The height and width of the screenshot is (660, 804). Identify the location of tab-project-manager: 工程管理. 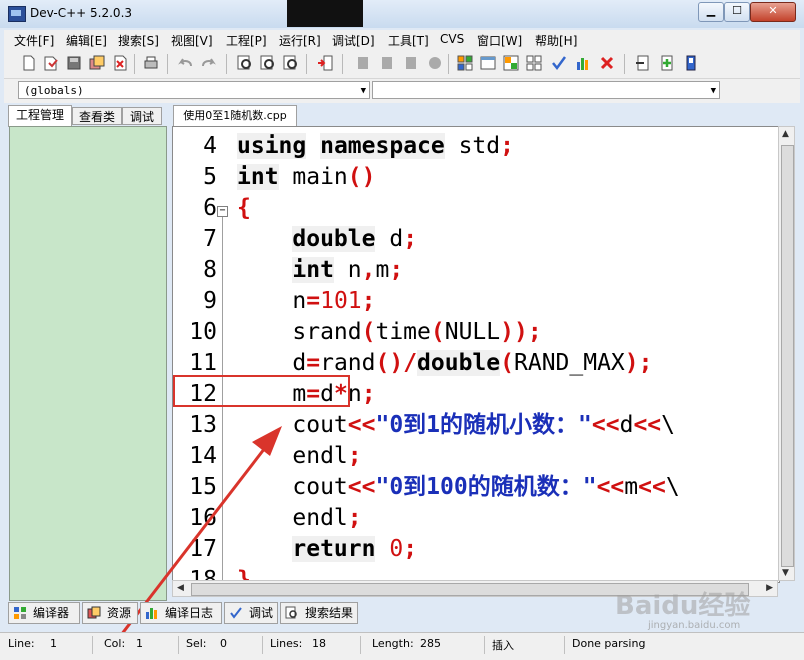
(40, 116).